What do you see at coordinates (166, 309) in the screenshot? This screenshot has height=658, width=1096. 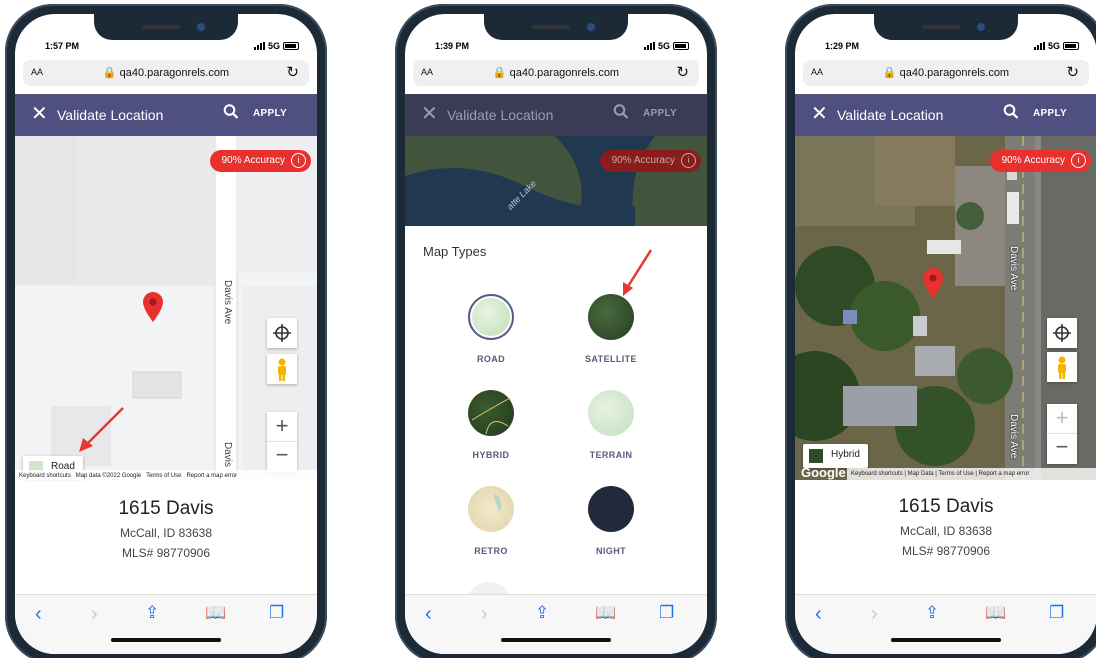 I see `map-view: 90% Accuracy i Davis Ave Davis + − Road` at bounding box center [166, 309].